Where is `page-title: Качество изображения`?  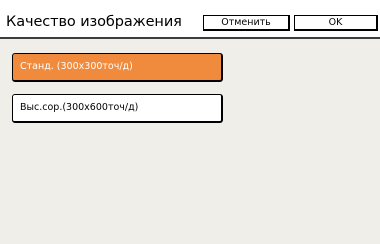 page-title: Качество изображения is located at coordinates (94, 22).